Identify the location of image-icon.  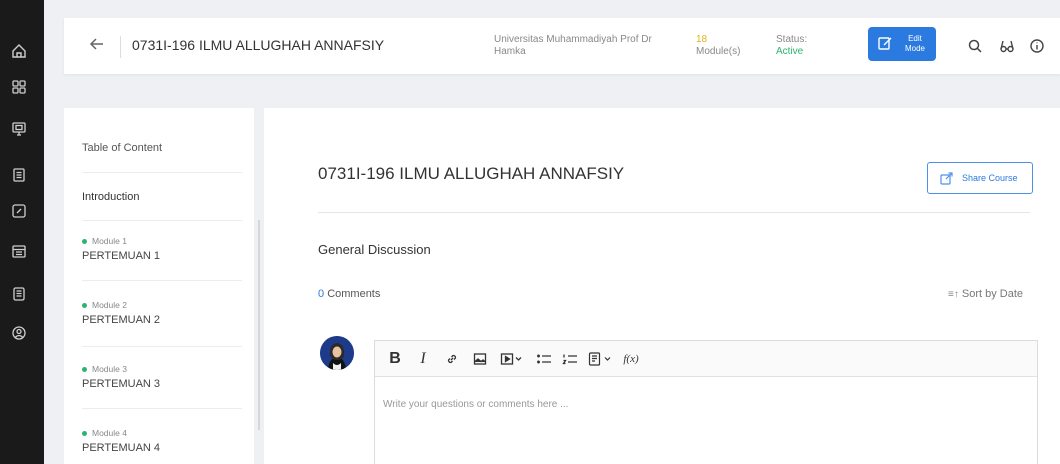
(480, 359).